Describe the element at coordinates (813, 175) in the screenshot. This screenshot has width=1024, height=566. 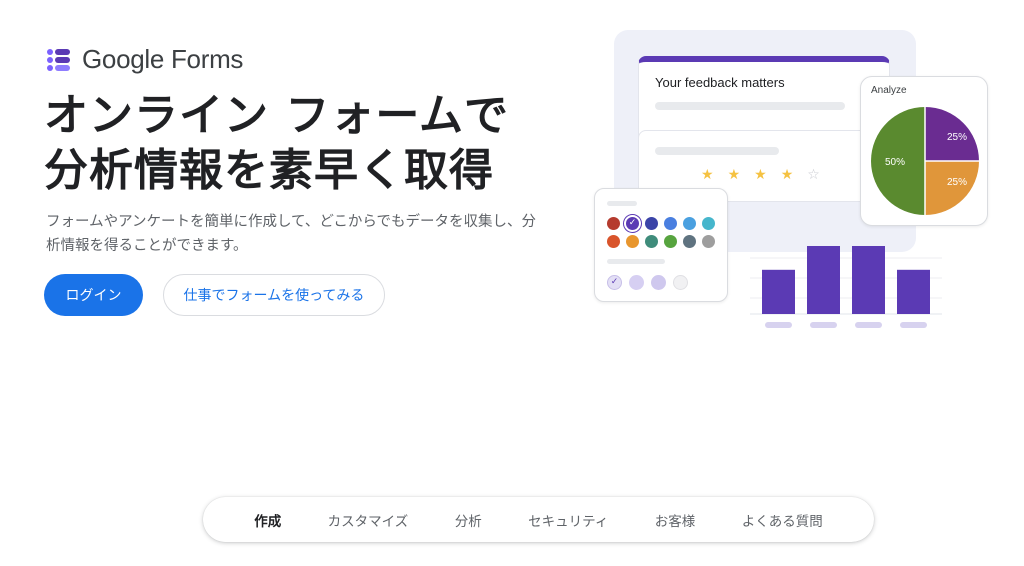
I see `star-outline-icon: ☆` at that location.